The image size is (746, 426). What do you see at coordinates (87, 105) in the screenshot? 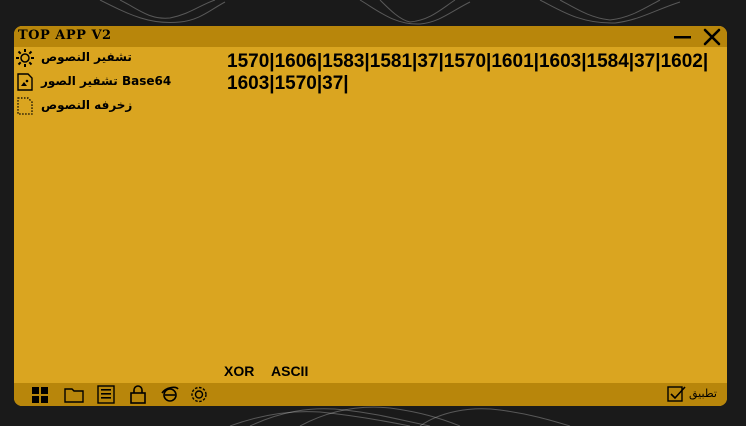
I see `sidebar-item-label: زخرفه النصوص` at bounding box center [87, 105].